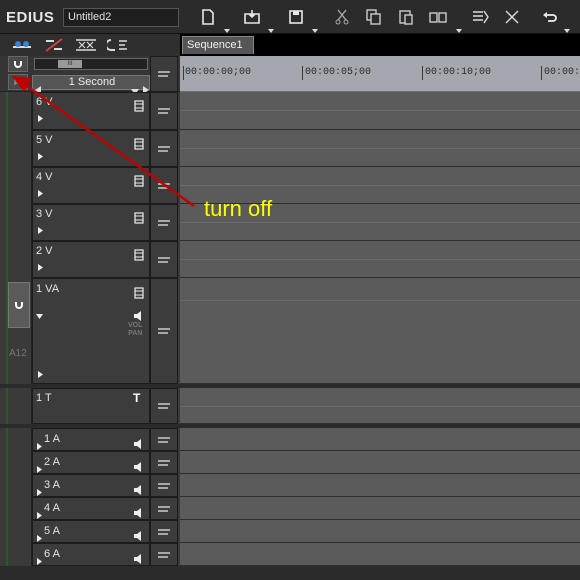 This screenshot has height=580, width=580. I want to click on timecode-label: 00:00:10;00, so click(458, 72).